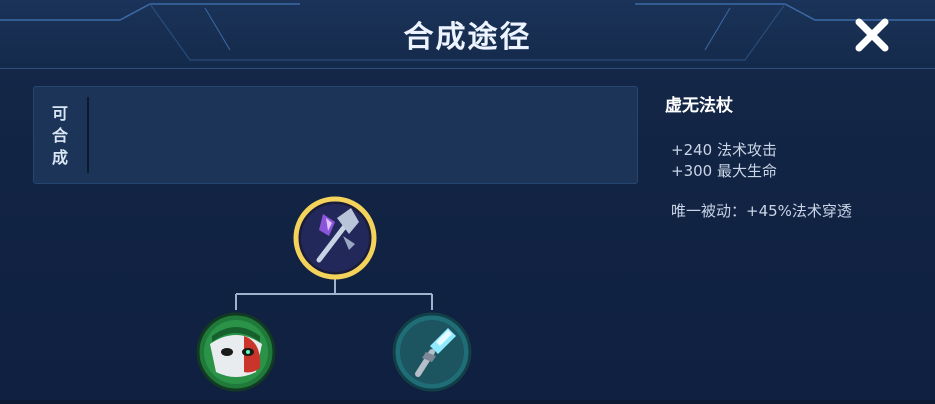 Image resolution: width=935 pixels, height=404 pixels. Describe the element at coordinates (467, 37) in the screenshot. I see `page-title: 合成途径` at that location.